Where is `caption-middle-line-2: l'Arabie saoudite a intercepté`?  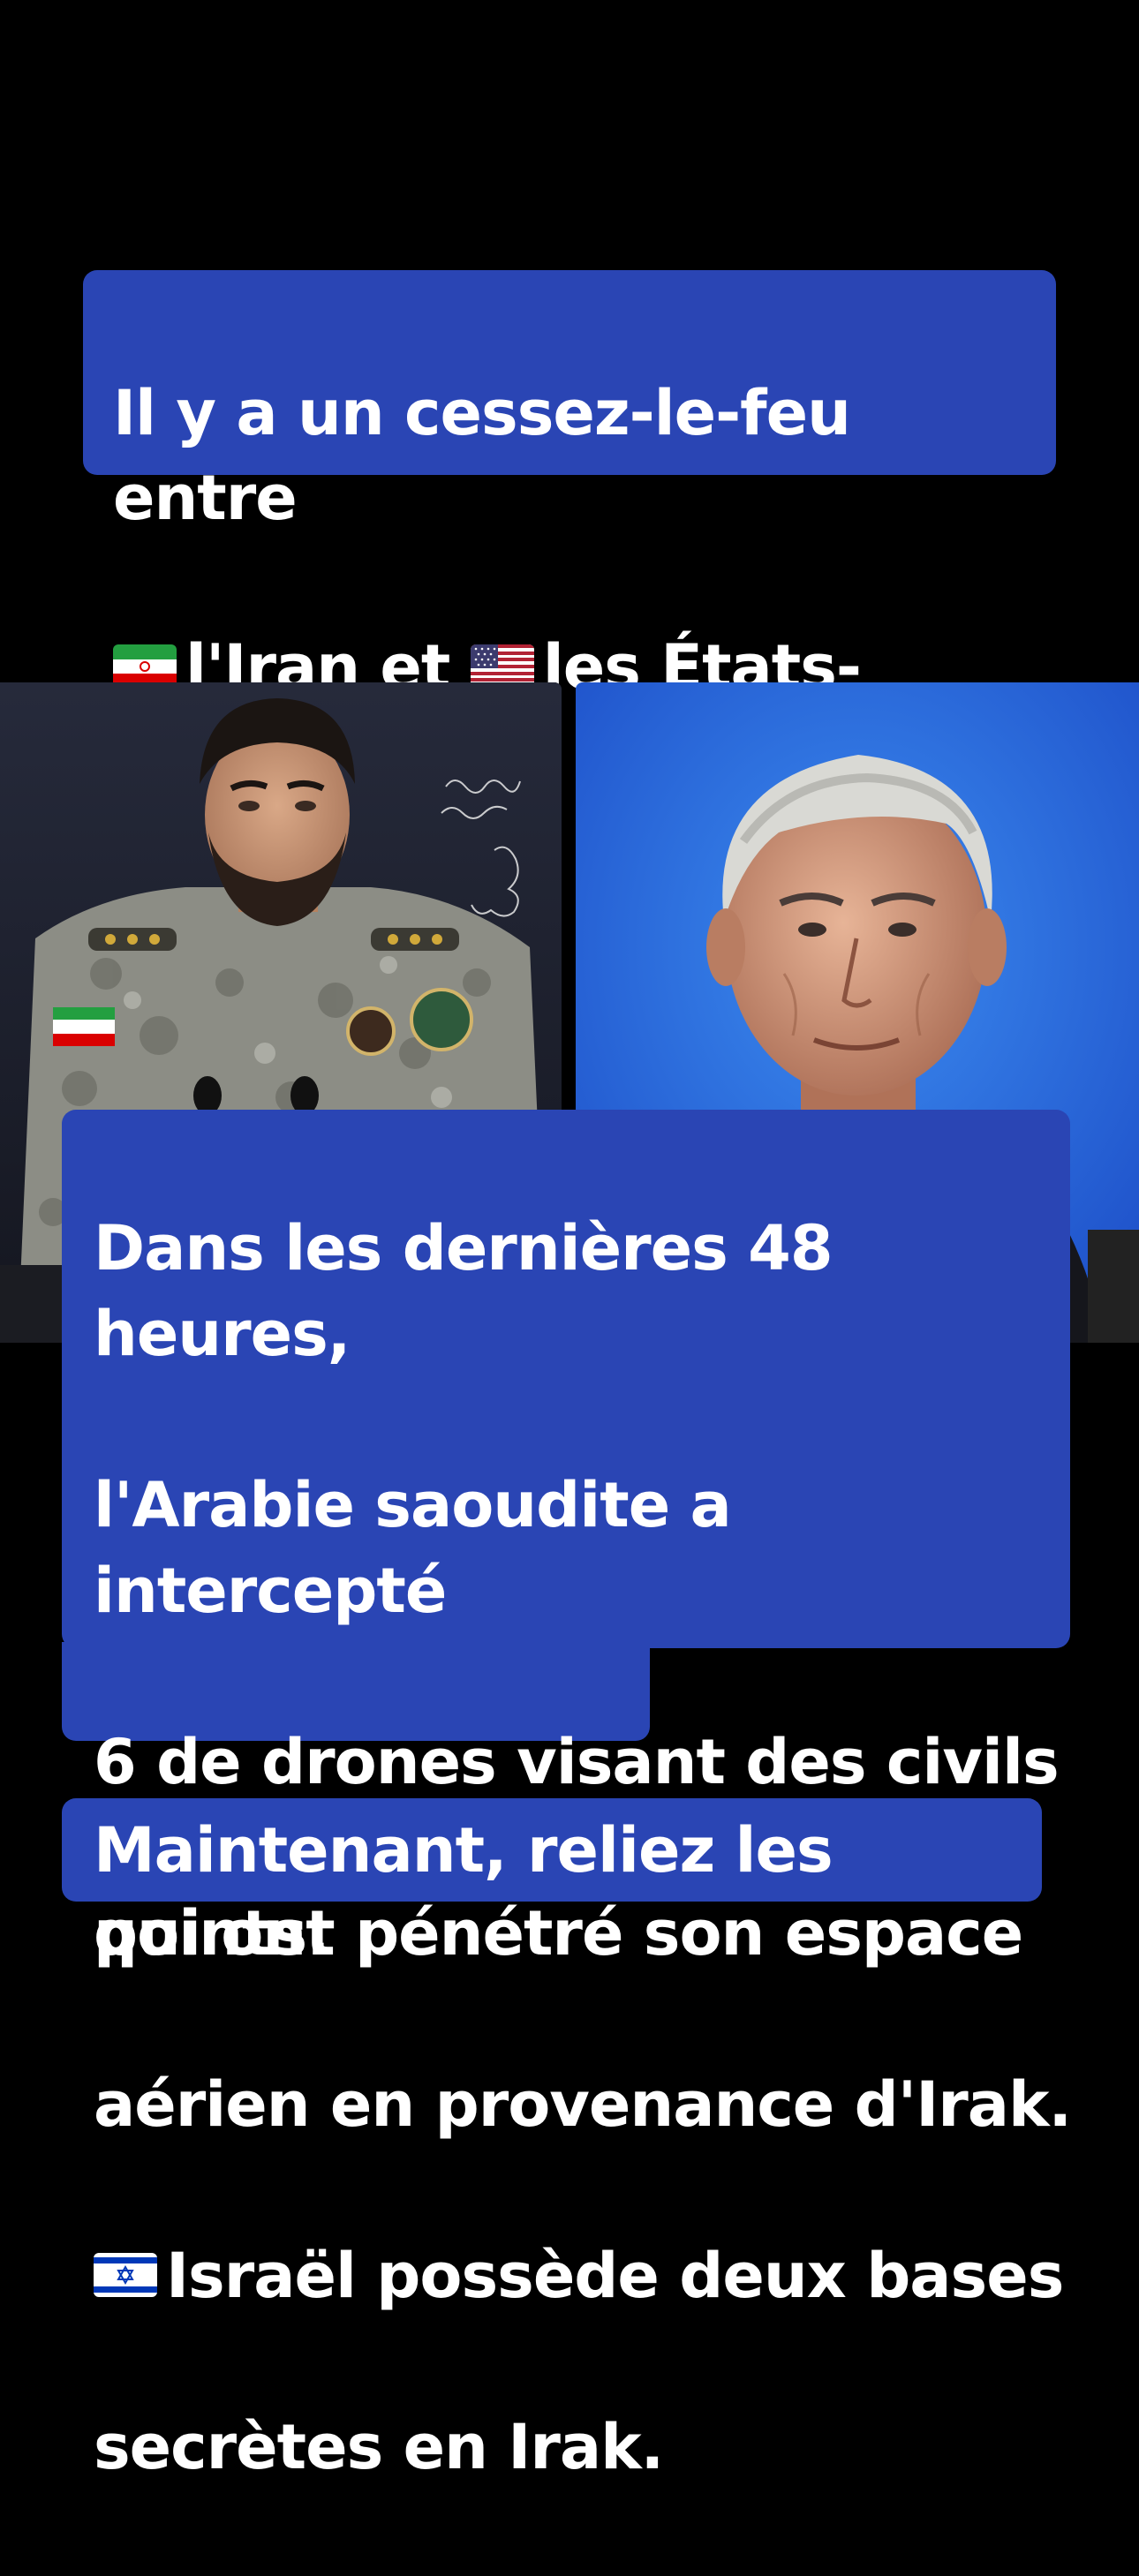 caption-middle-line-2: l'Arabie saoudite a intercepté is located at coordinates (413, 1548).